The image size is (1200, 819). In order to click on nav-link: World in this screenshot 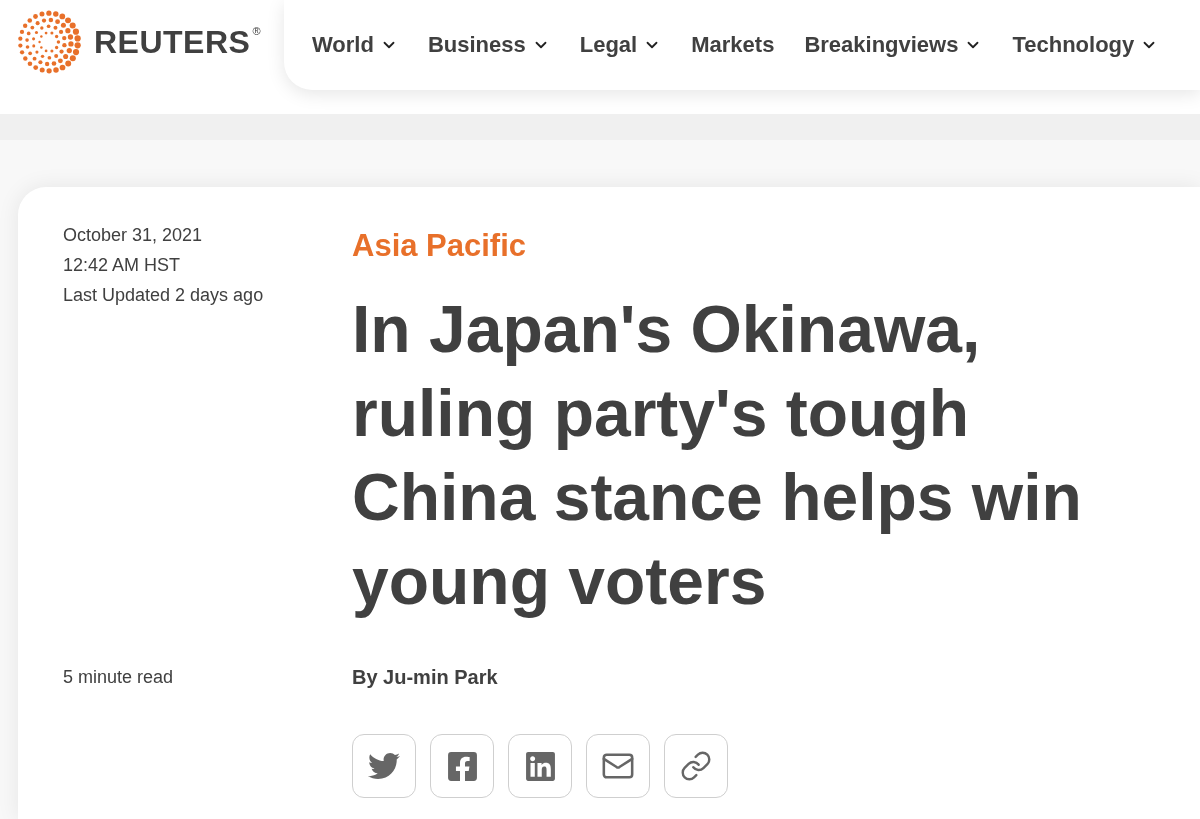, I will do `click(355, 45)`.